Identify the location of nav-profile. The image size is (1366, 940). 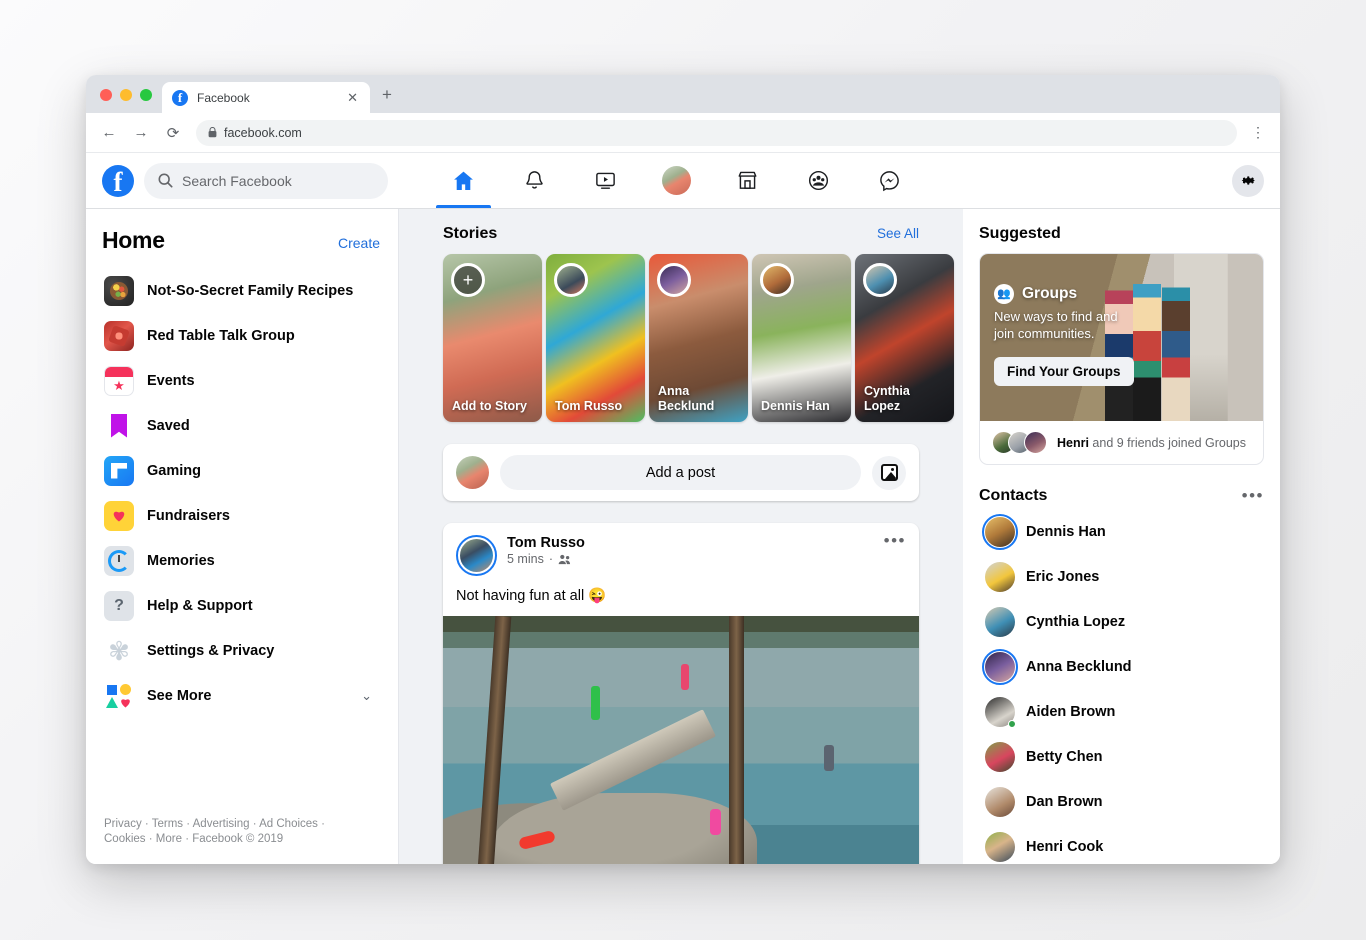
(676, 180).